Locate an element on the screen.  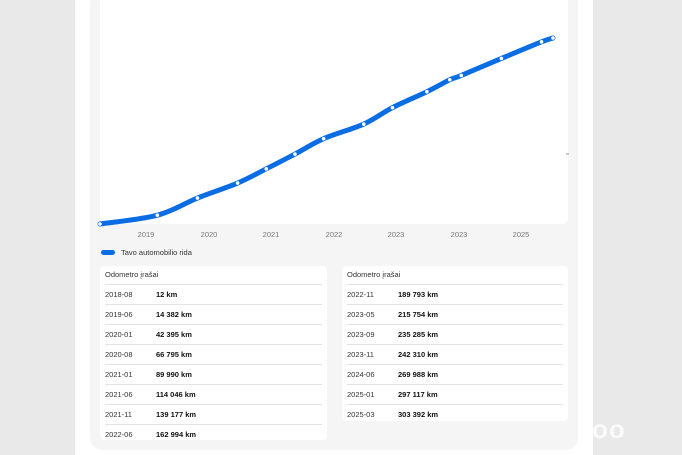
table-row: 2019-06 14 382 km is located at coordinates (213, 314).